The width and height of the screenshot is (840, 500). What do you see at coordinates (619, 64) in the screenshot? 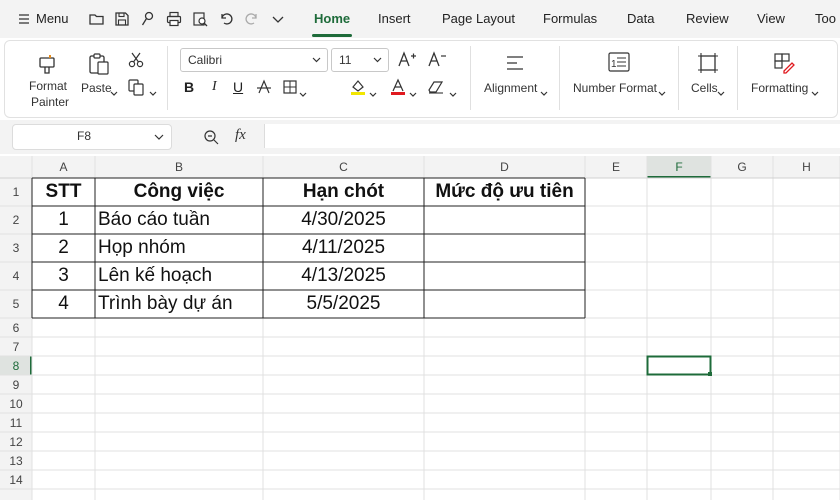
I see `number-format-icon: 1` at bounding box center [619, 64].